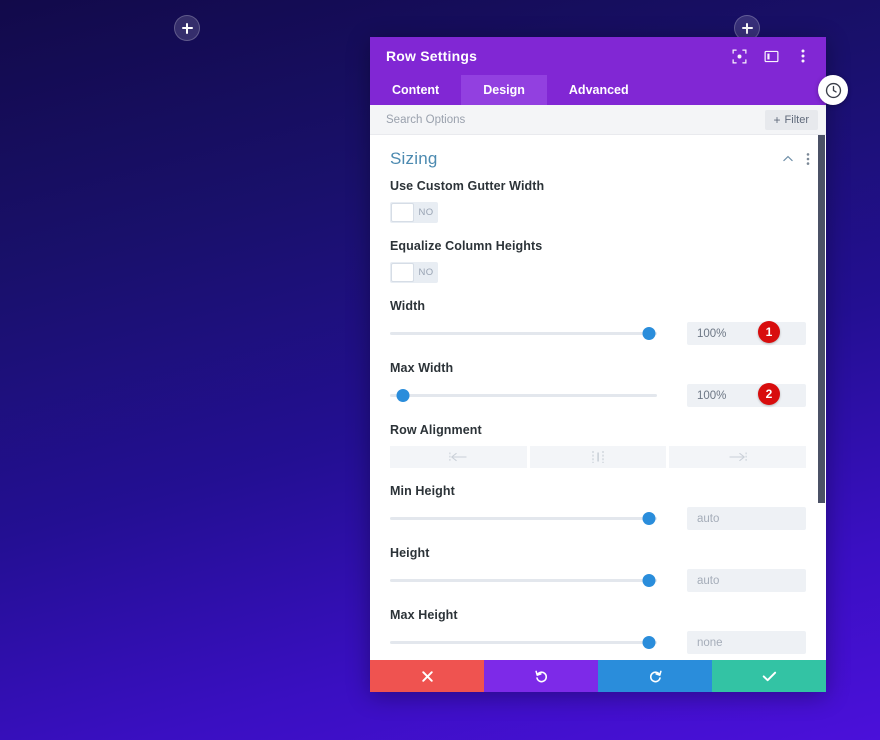 Image resolution: width=880 pixels, height=740 pixels. I want to click on undo-button, so click(541, 676).